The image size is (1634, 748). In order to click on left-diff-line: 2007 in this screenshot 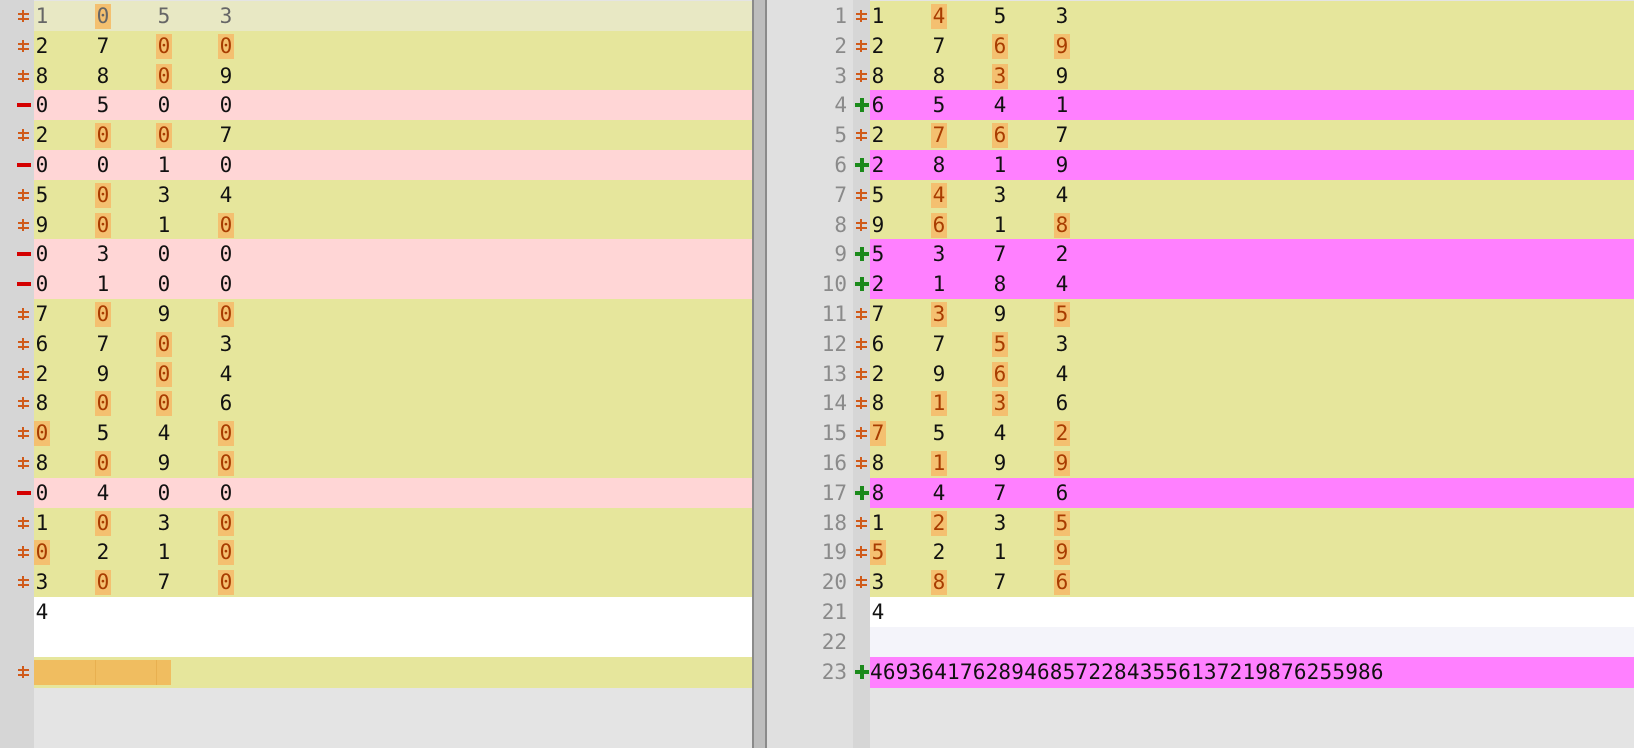, I will do `click(393, 136)`.